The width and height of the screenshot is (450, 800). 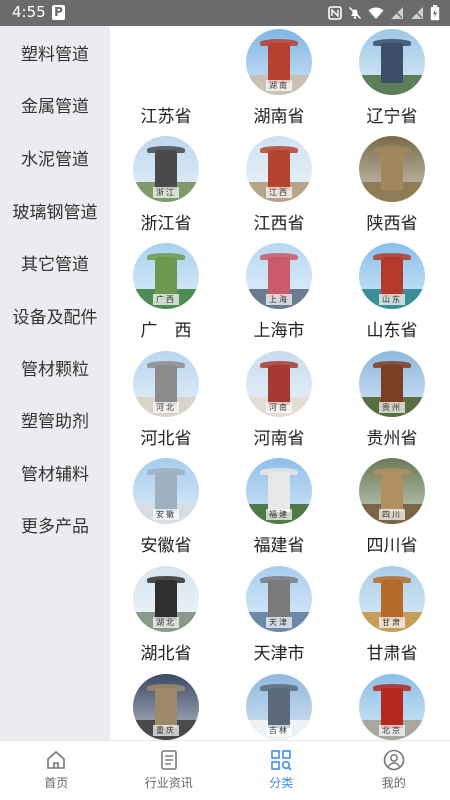 I want to click on province-item: 甘肃 甘肃省, so click(x=393, y=616).